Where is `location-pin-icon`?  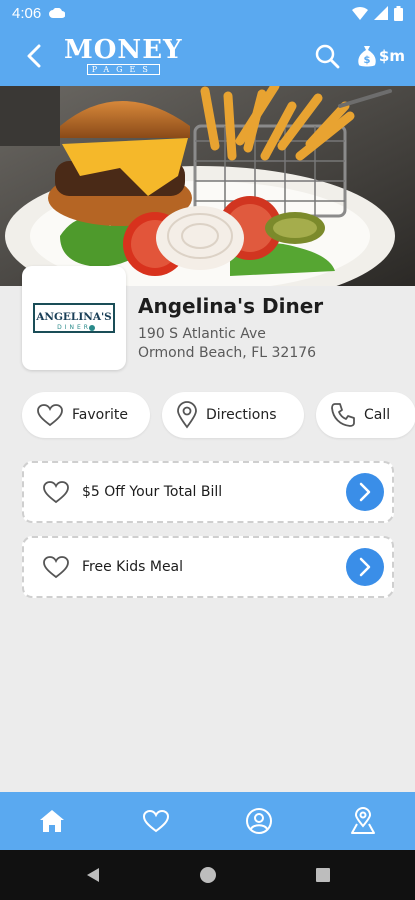
location-pin-icon is located at coordinates (187, 415).